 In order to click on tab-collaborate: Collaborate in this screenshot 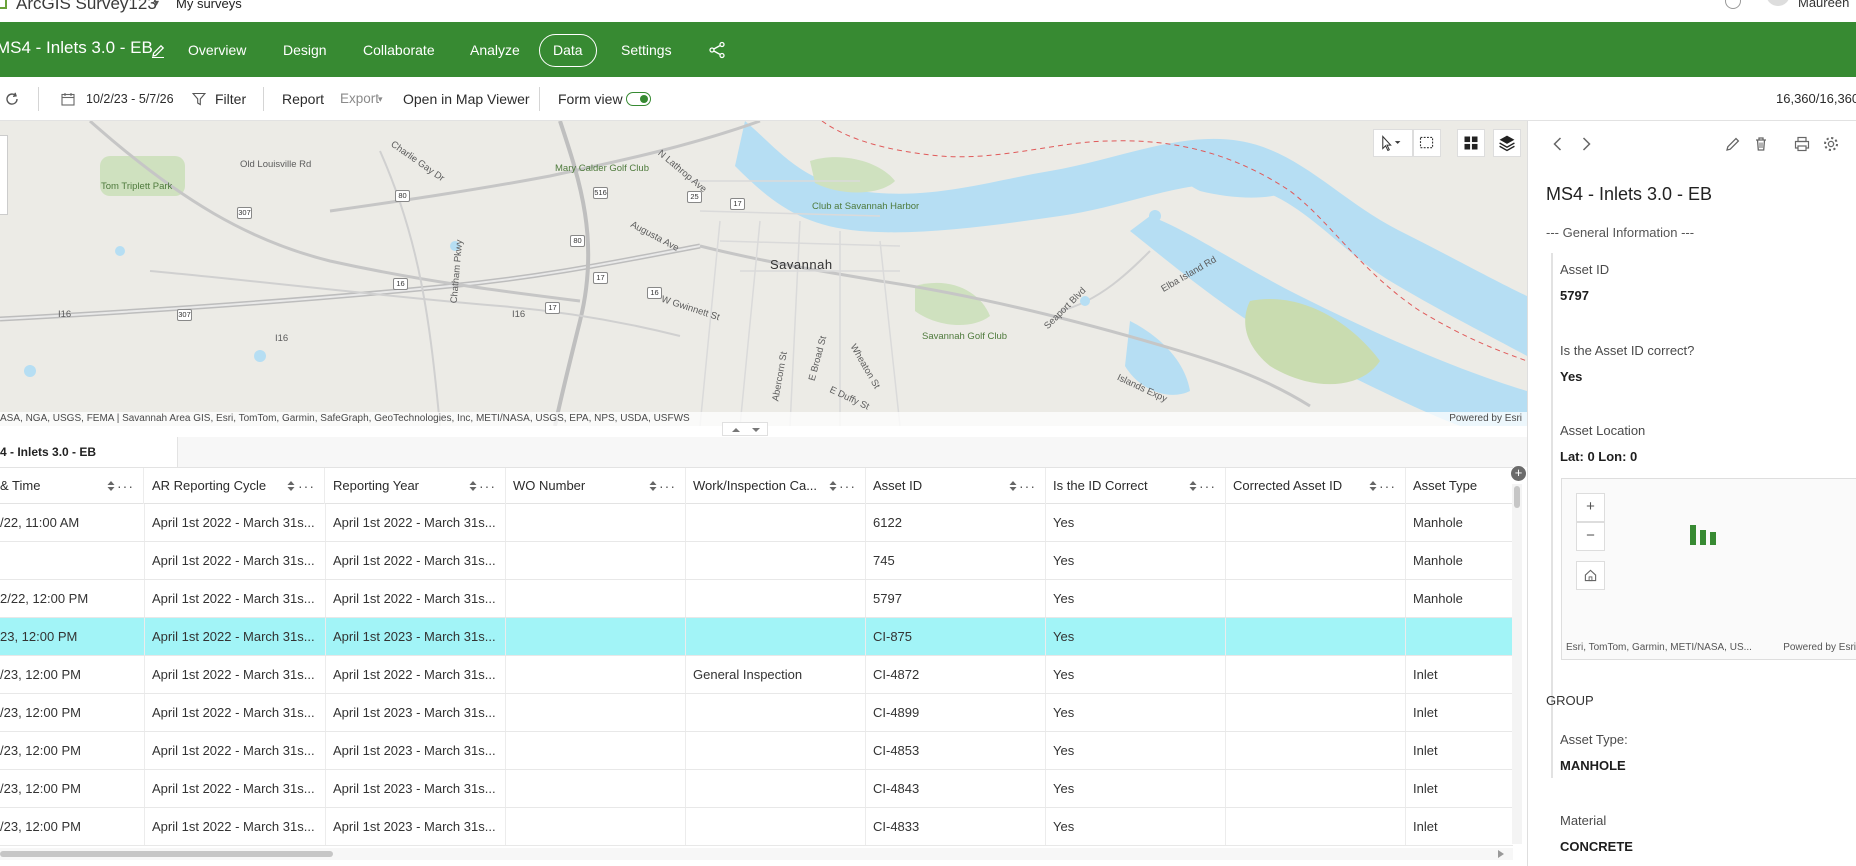, I will do `click(399, 50)`.